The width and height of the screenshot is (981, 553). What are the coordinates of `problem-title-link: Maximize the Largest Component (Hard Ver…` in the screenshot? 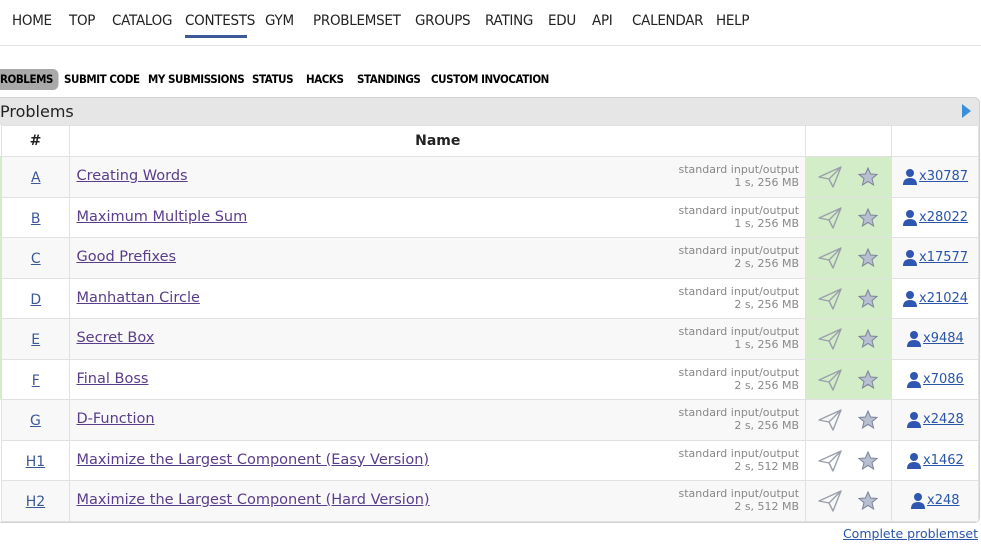 It's located at (252, 500).